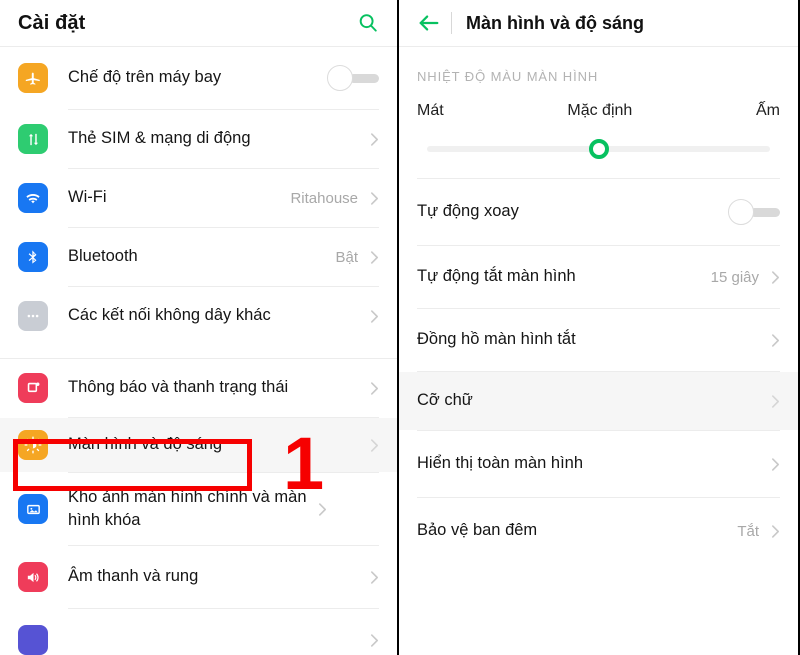 The image size is (800, 655). I want to click on airplane-mode-toggle, so click(353, 78).